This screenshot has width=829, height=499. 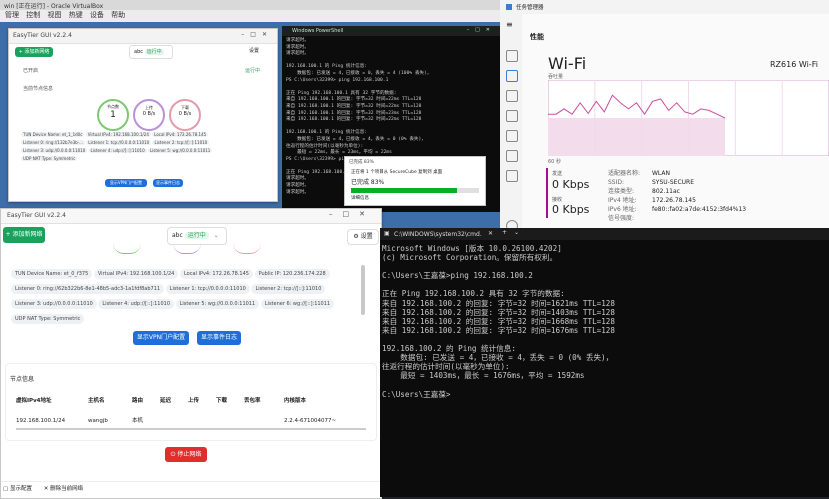 I want to click on download-value: 0 B/s, so click(x=185, y=114).